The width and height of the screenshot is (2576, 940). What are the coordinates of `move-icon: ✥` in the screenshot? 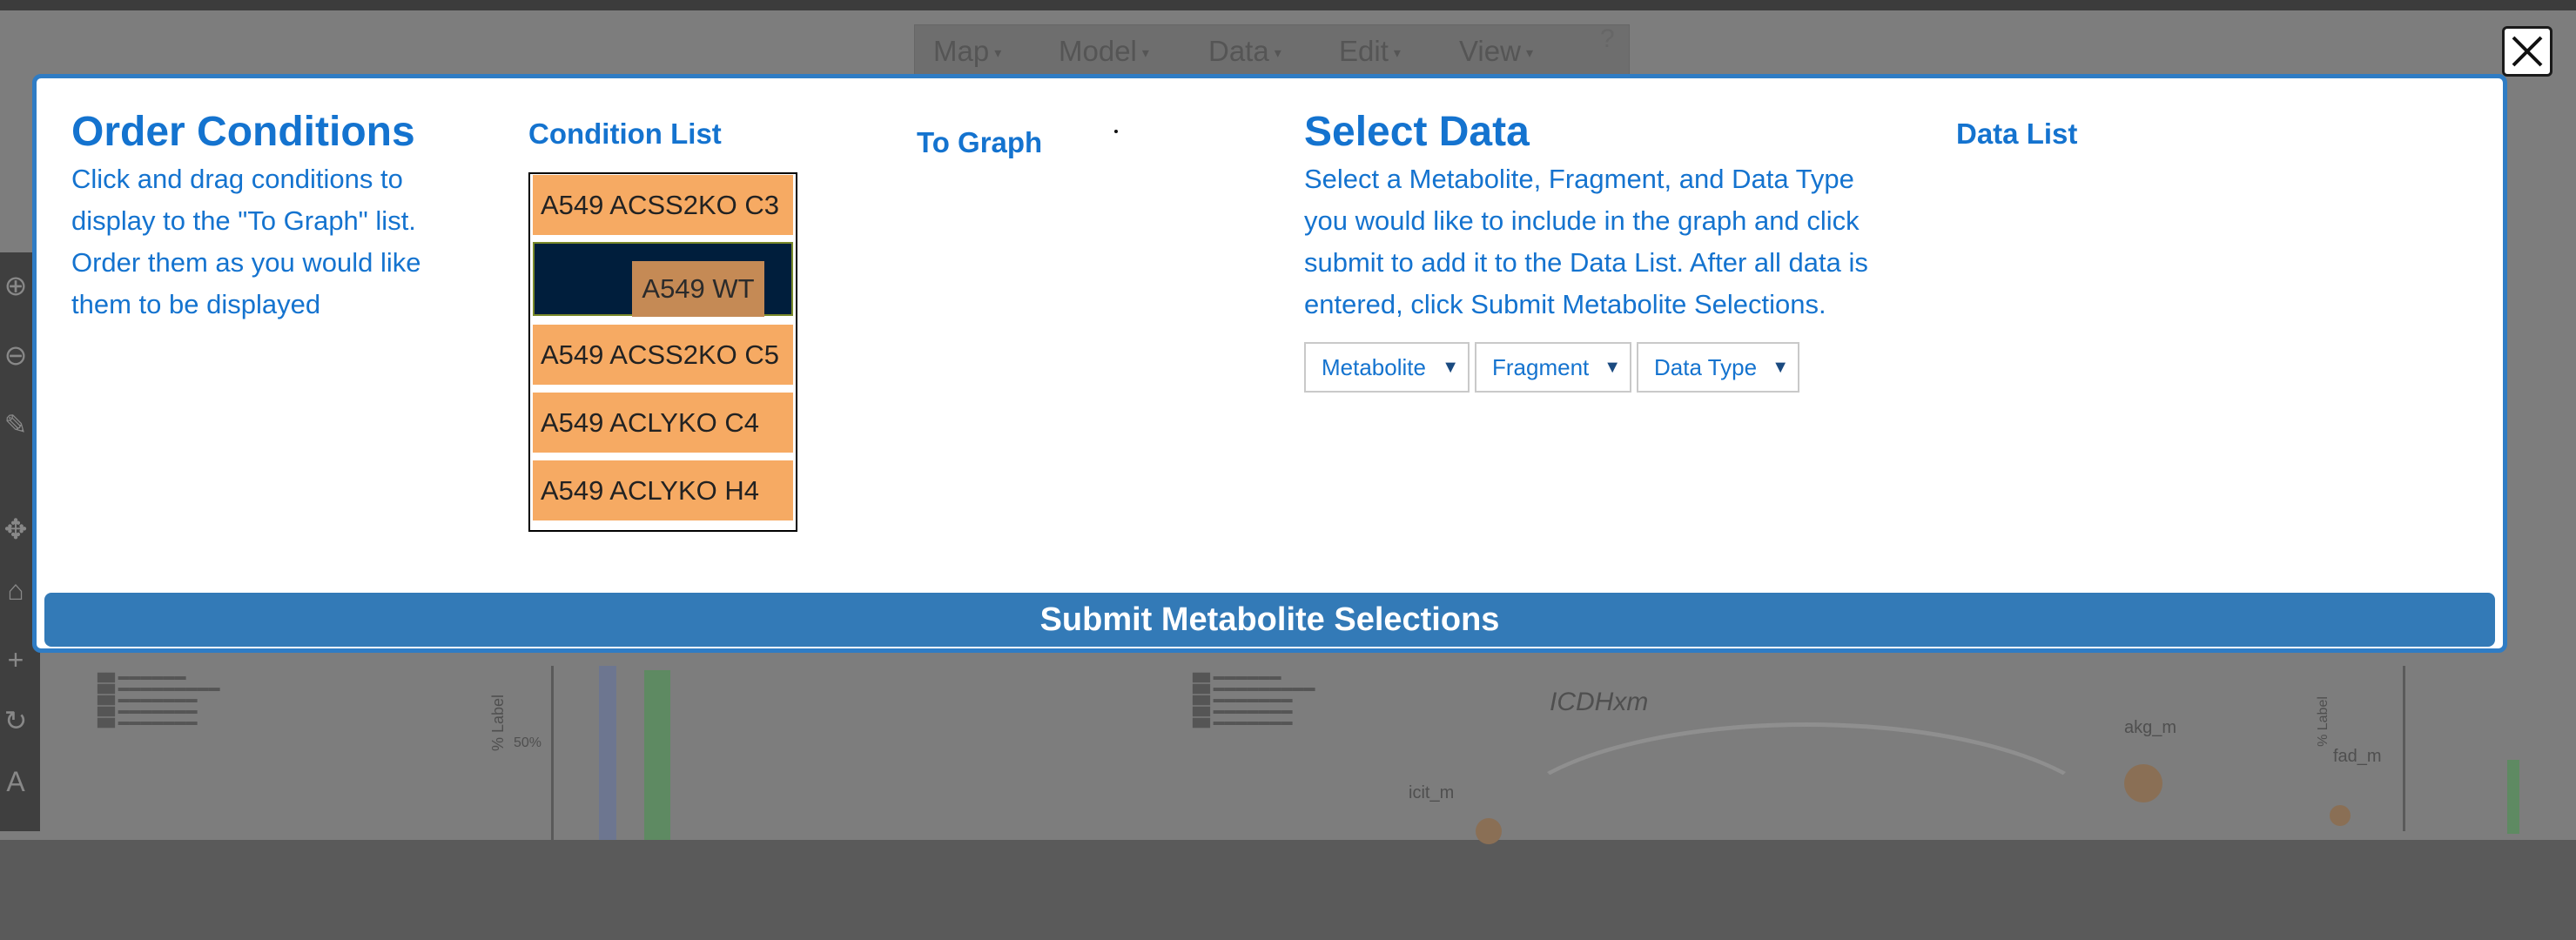 It's located at (15, 530).